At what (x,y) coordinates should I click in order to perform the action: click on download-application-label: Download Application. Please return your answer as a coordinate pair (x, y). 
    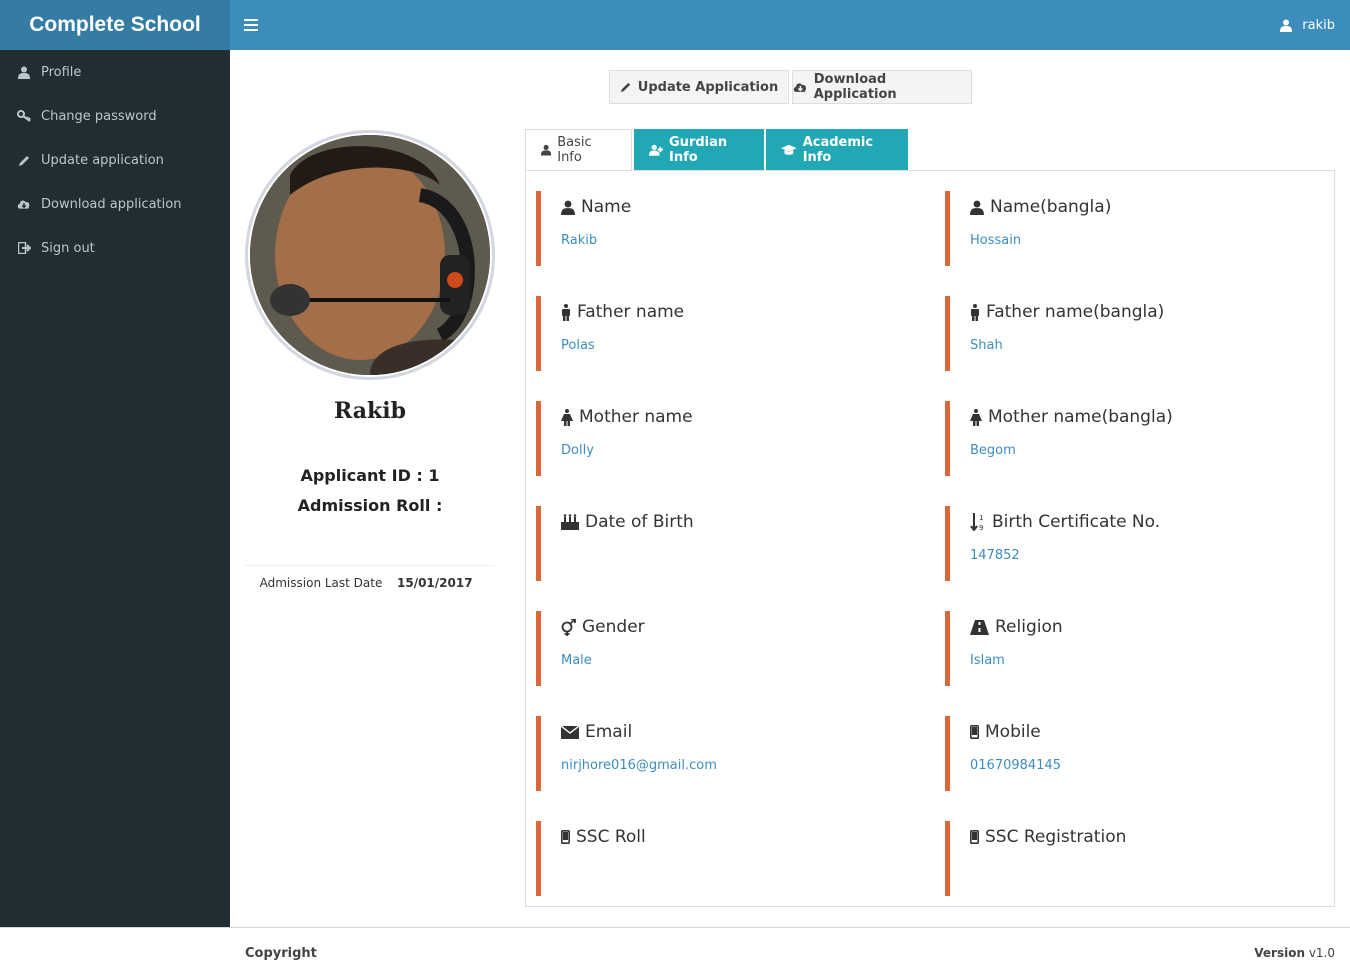
    Looking at the image, I should click on (855, 87).